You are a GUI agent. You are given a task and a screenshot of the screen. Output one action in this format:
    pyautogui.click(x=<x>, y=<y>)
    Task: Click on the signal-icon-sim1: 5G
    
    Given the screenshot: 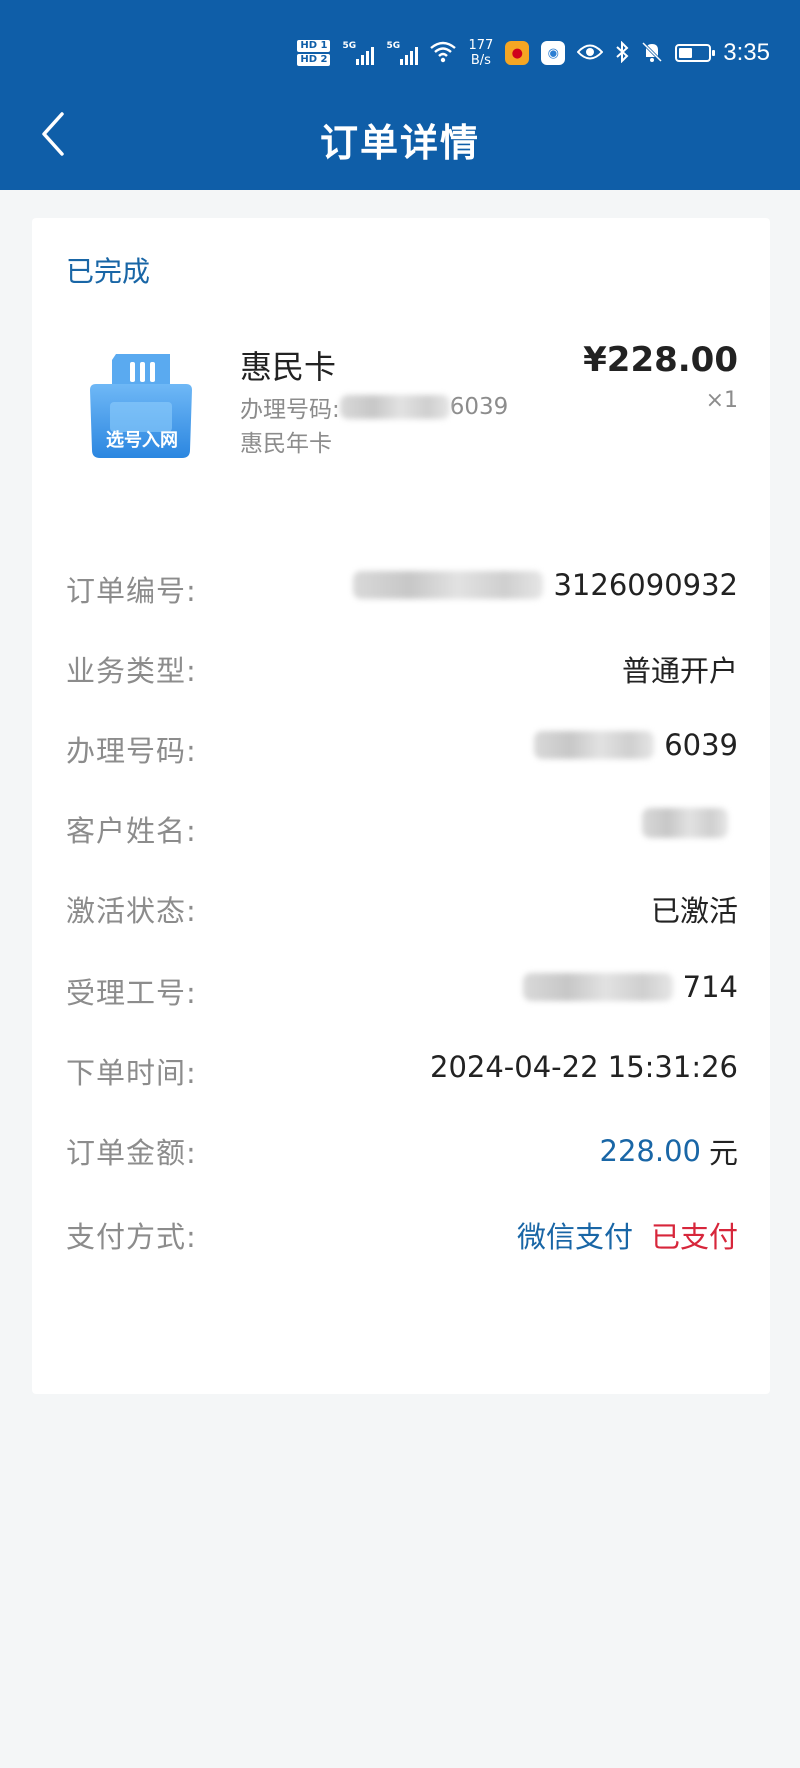 What is the action you would take?
    pyautogui.click(x=358, y=53)
    